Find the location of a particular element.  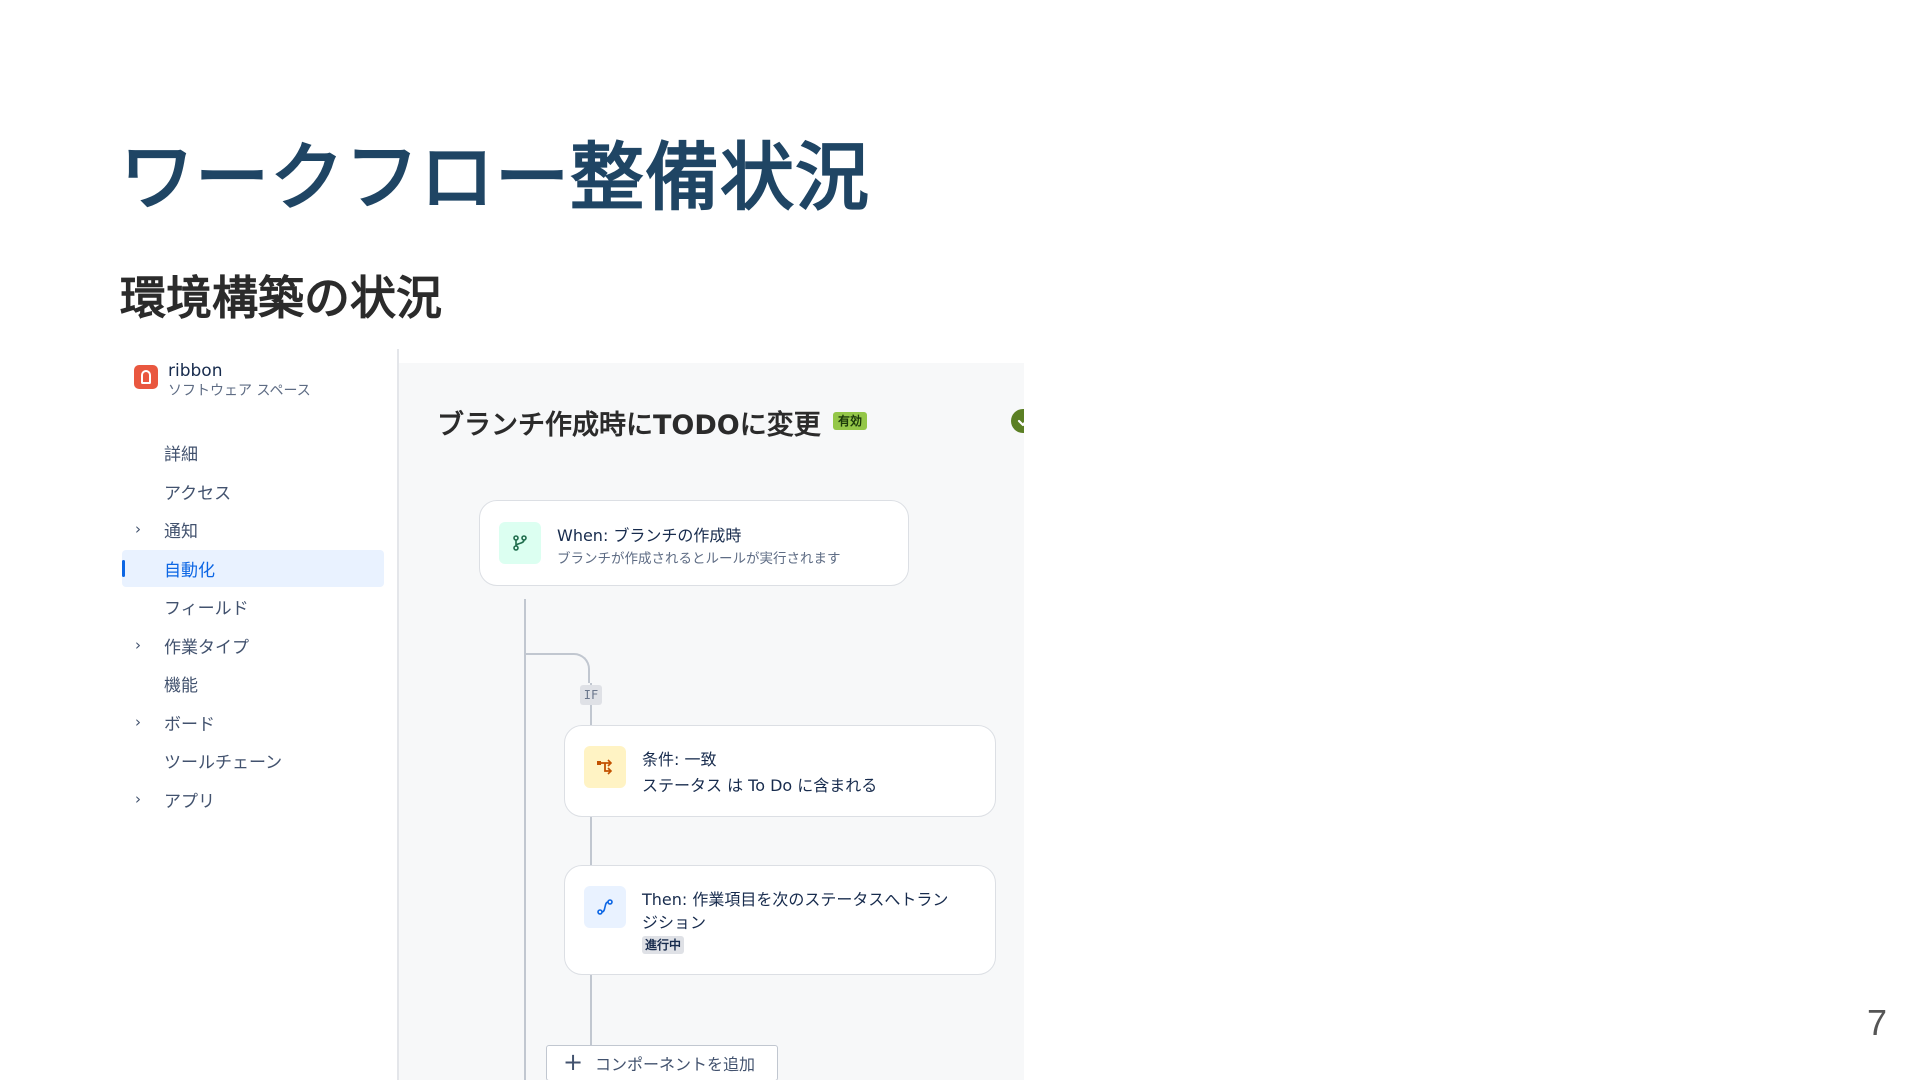

slide-title: ワークフロー整備状況 is located at coordinates (495, 178).